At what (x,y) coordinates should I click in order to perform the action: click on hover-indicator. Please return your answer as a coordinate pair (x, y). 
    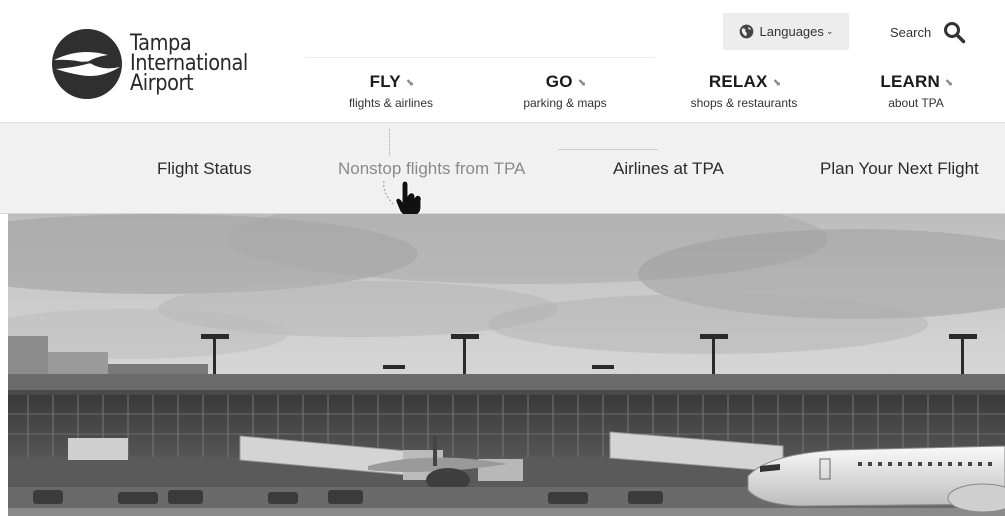
    Looking at the image, I should click on (389, 142).